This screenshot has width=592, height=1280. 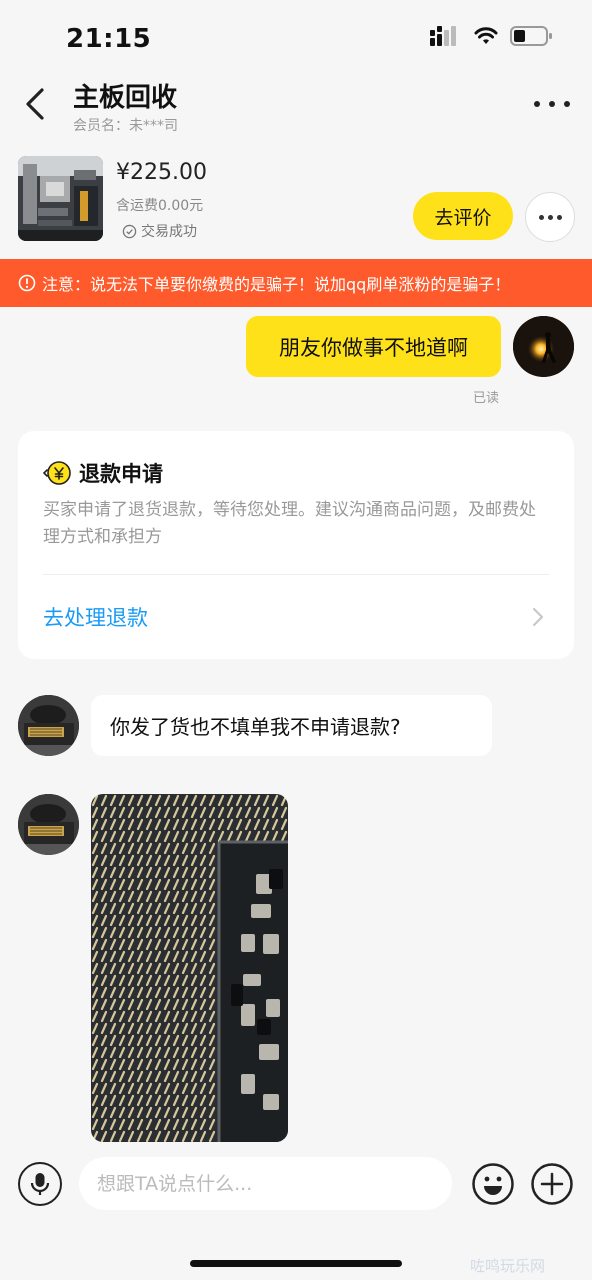 I want to click on microphone-button, so click(x=40, y=1184).